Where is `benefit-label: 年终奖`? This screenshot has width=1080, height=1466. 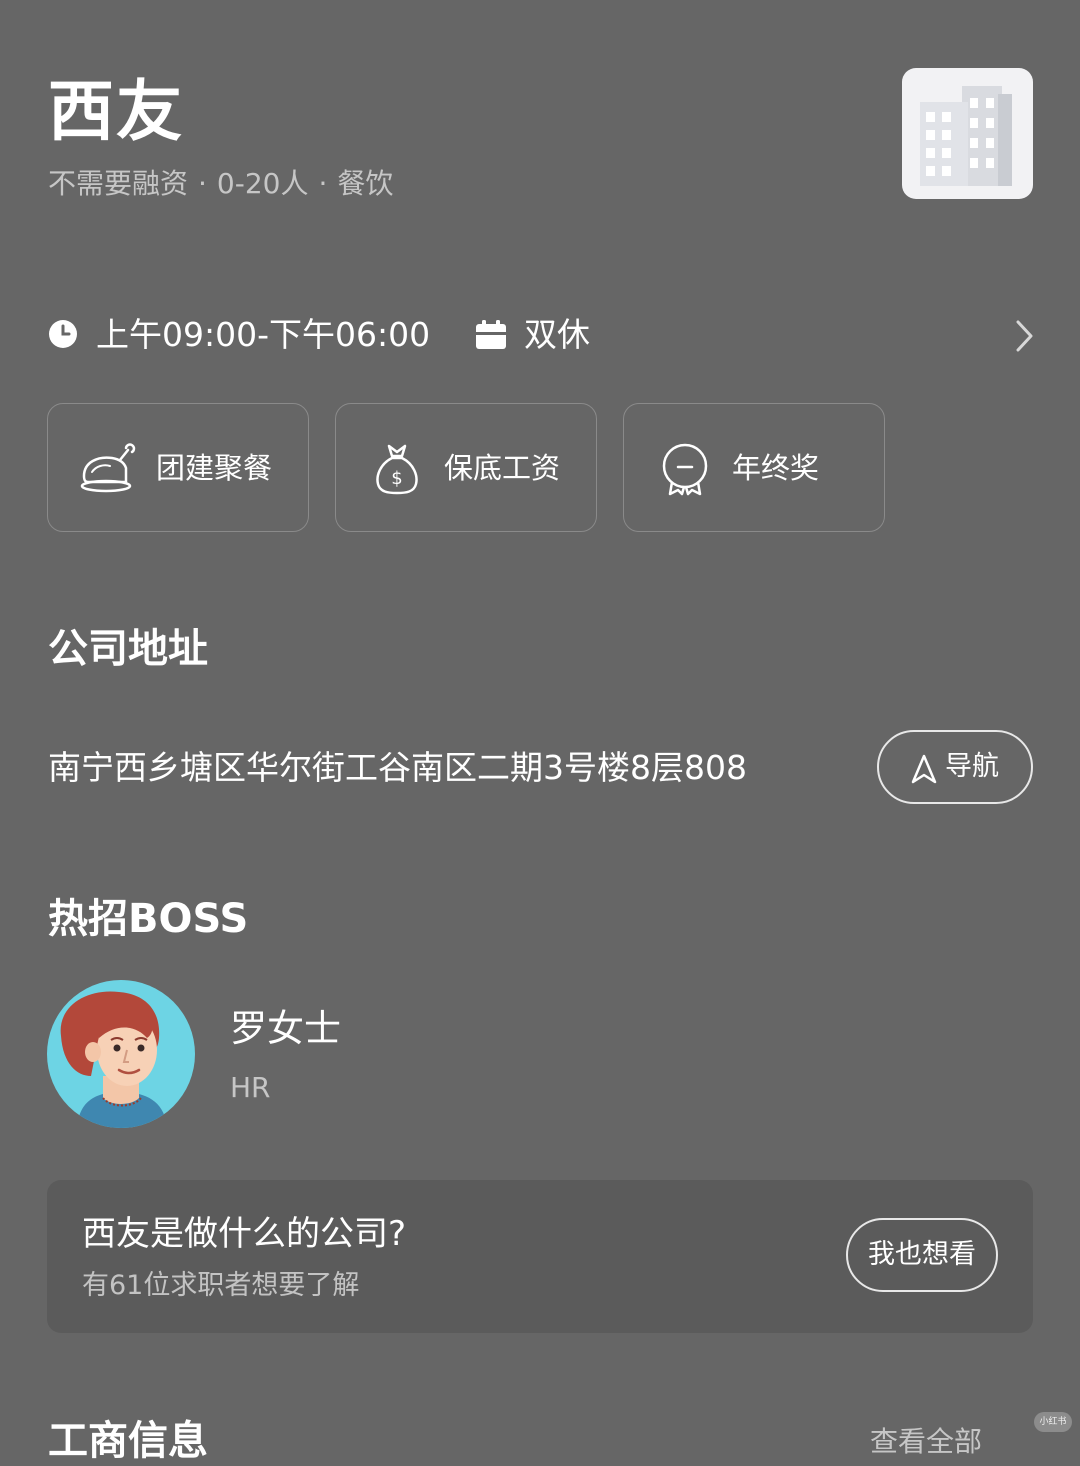 benefit-label: 年终奖 is located at coordinates (776, 468).